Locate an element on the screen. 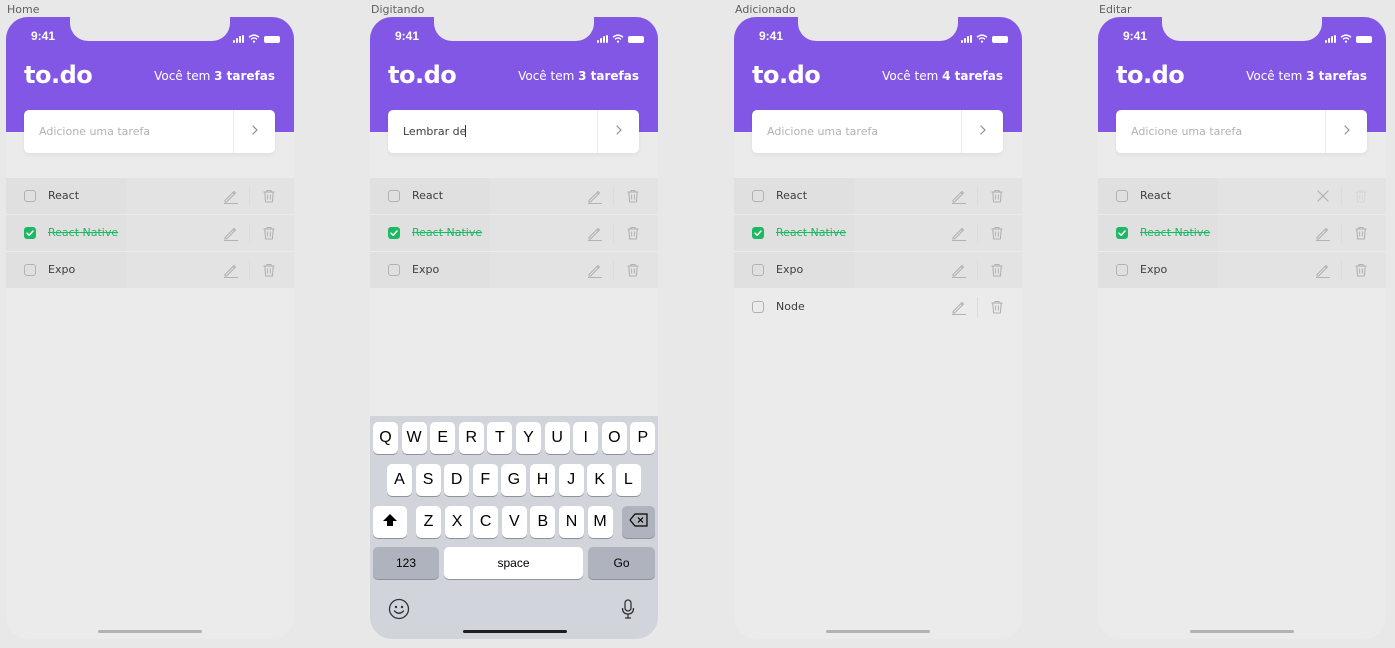  key-x: X is located at coordinates (457, 522).